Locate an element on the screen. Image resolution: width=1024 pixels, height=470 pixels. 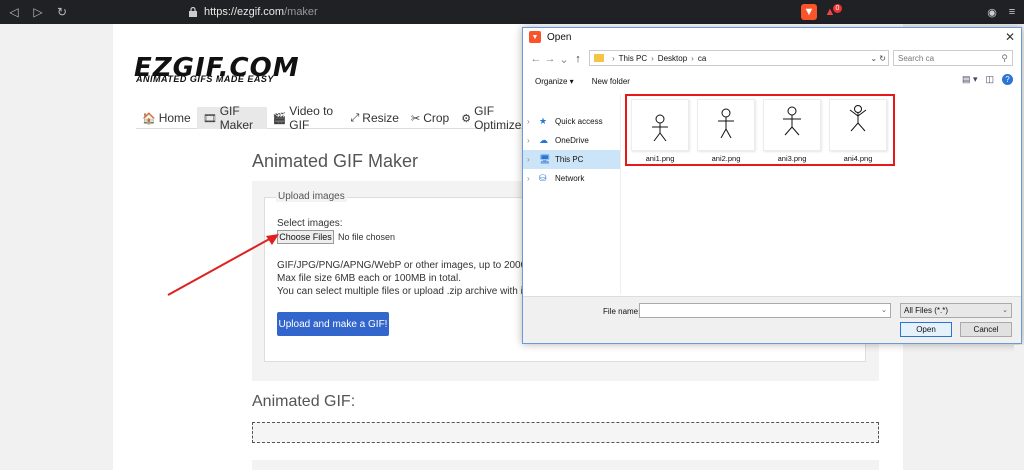
new-folder-button: New folder is located at coordinates (611, 81).